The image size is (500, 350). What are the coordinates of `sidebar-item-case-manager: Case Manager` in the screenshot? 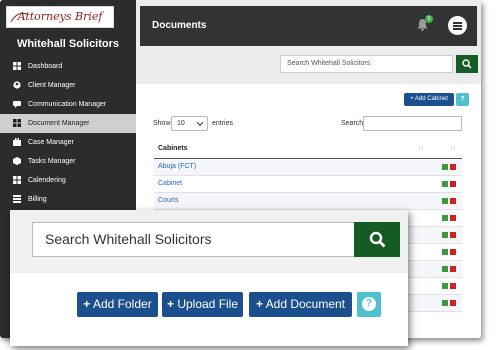 It's located at (68, 142).